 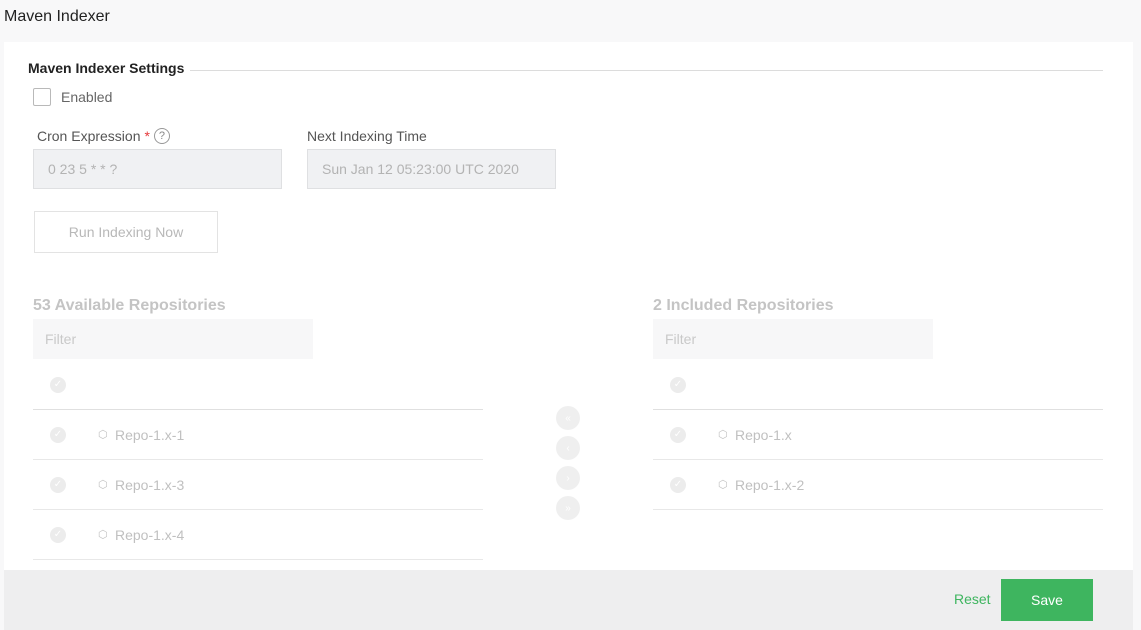 I want to click on section-title: Maven Indexer Settings, so click(x=109, y=68).